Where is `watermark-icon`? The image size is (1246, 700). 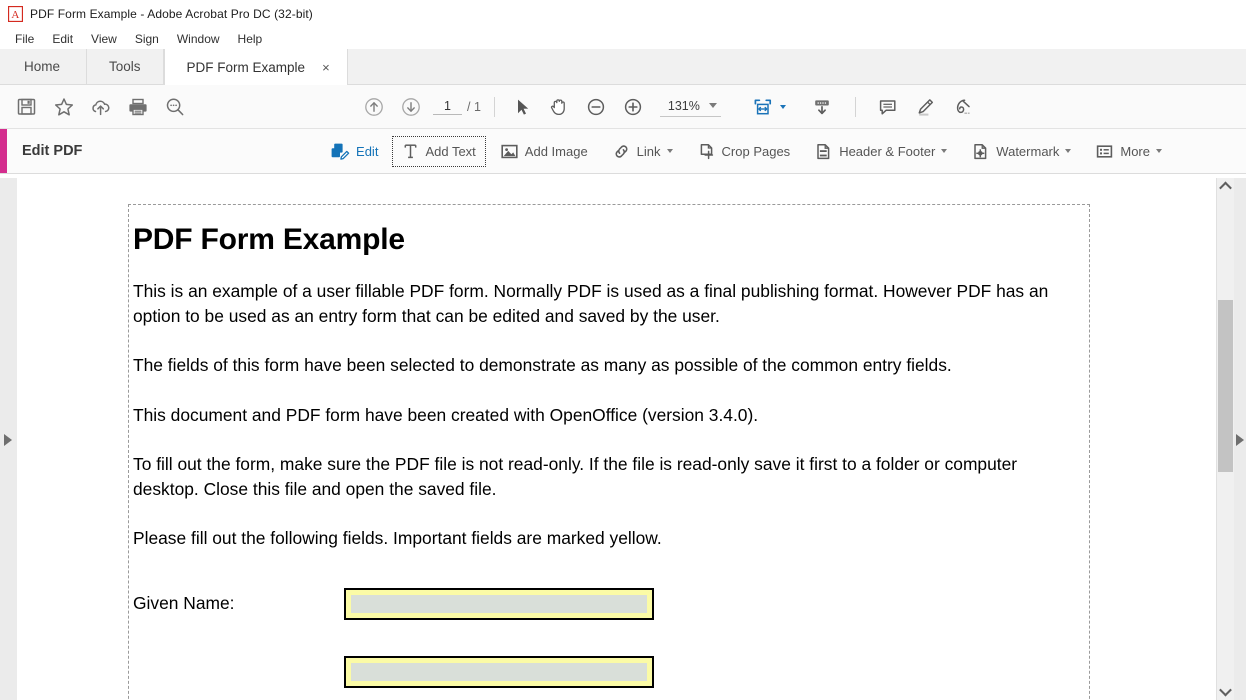
watermark-icon is located at coordinates (980, 151).